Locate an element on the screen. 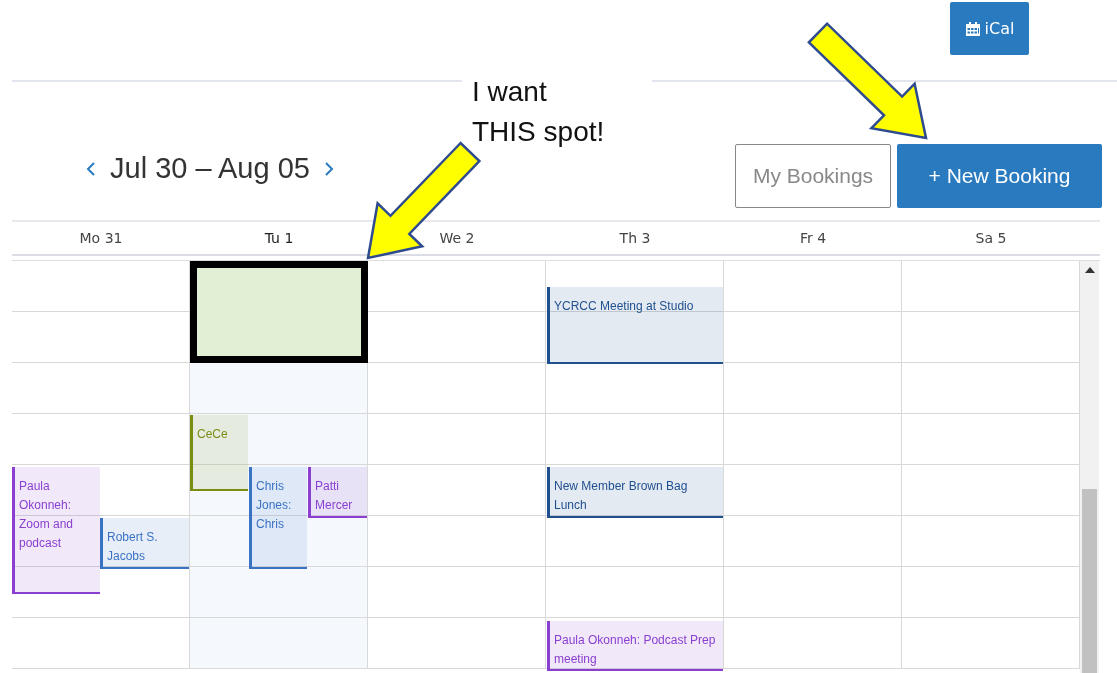  calendar-event: Robert S. Jacobs is located at coordinates (144, 543).